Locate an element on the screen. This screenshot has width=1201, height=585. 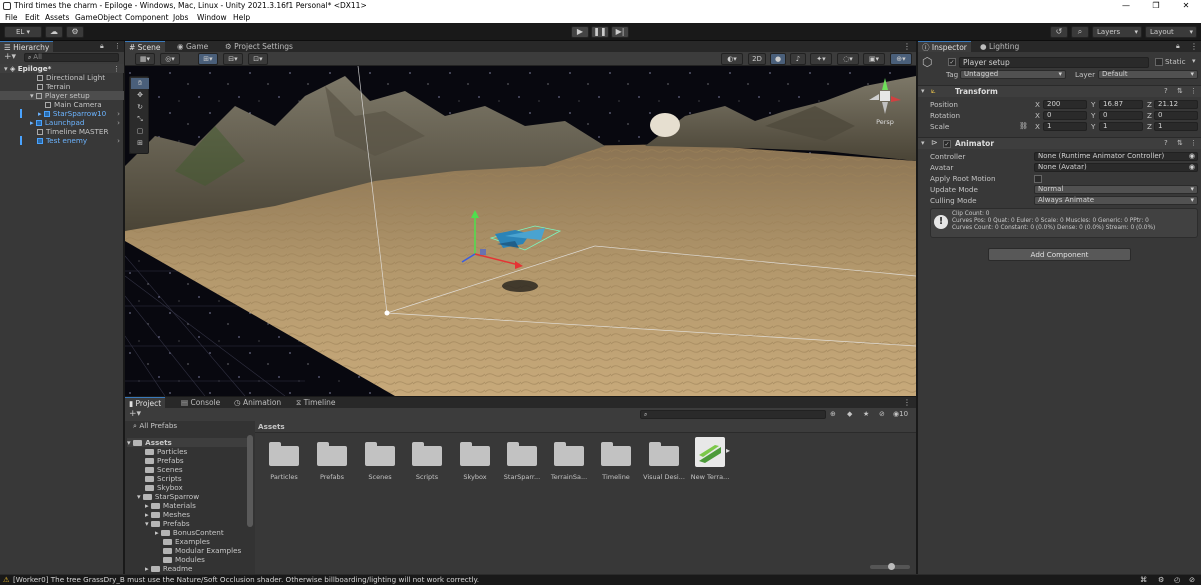
scene-root-row: ▾ ◈ Epiloge* ⋮ is located at coordinates (62, 68).